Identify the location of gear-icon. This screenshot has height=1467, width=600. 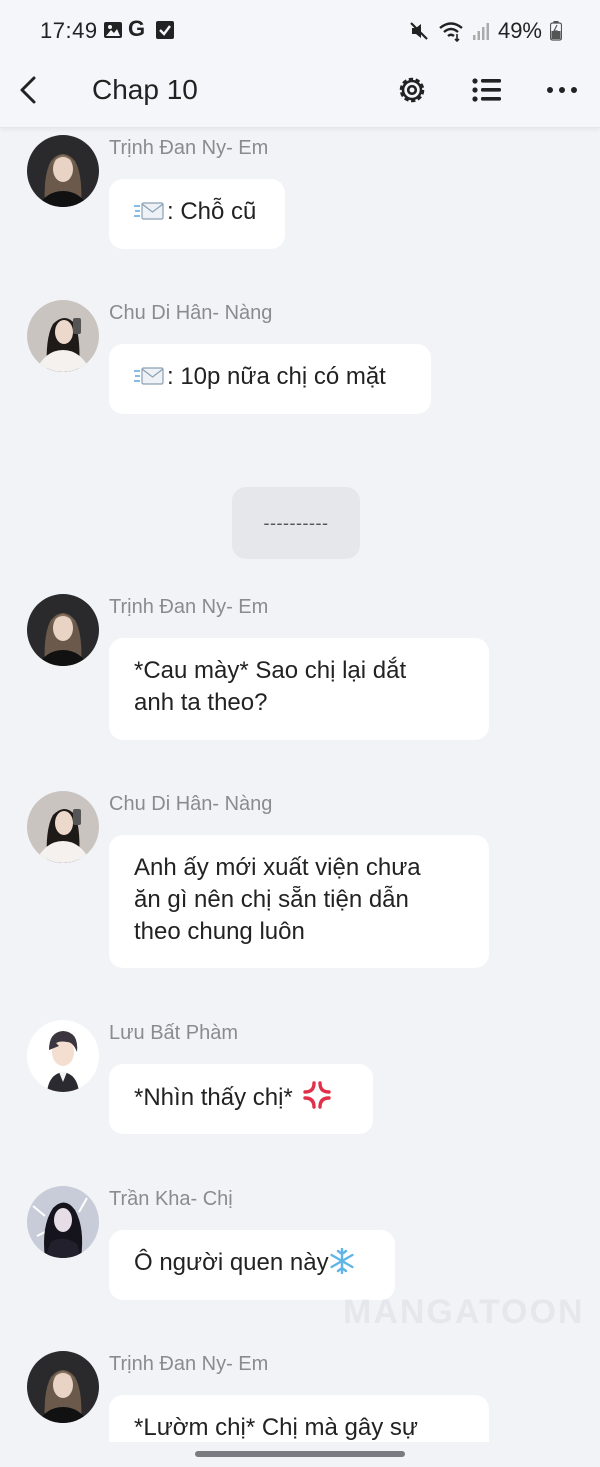
(412, 90).